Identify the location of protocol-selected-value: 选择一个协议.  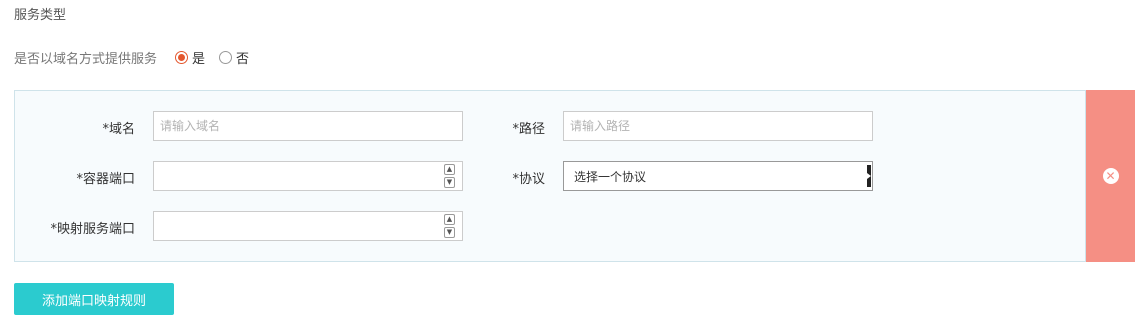
(610, 176).